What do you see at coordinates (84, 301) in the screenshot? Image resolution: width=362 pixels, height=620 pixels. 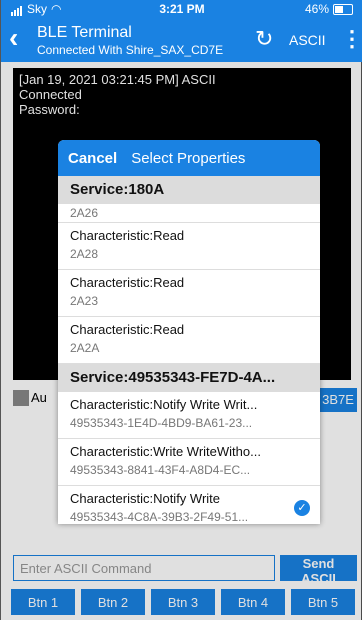 I see `characteristic-uuid: 2A23` at bounding box center [84, 301].